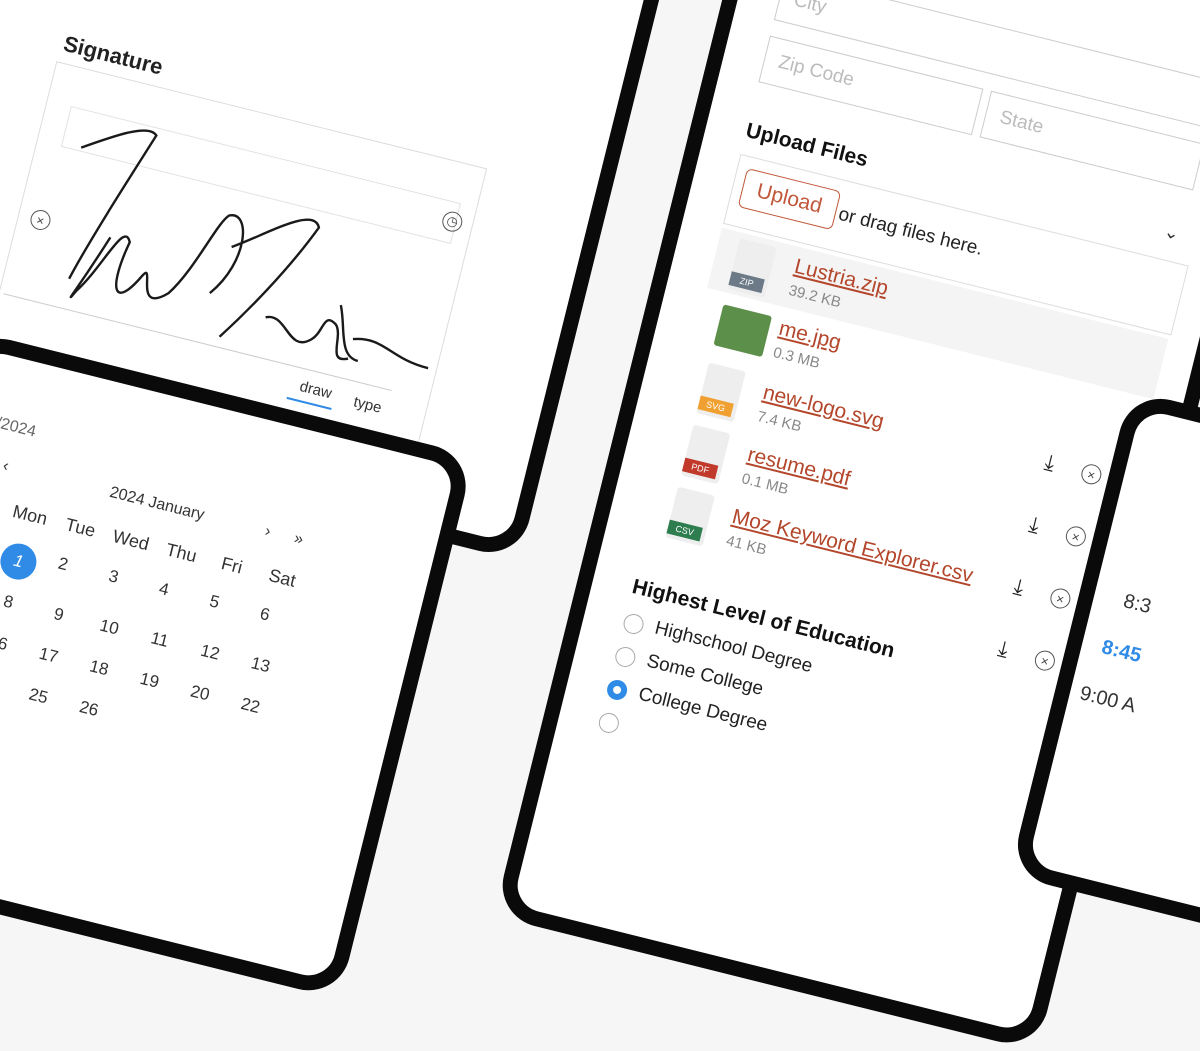  What do you see at coordinates (159, 640) in the screenshot?
I see `day-cell: 11` at bounding box center [159, 640].